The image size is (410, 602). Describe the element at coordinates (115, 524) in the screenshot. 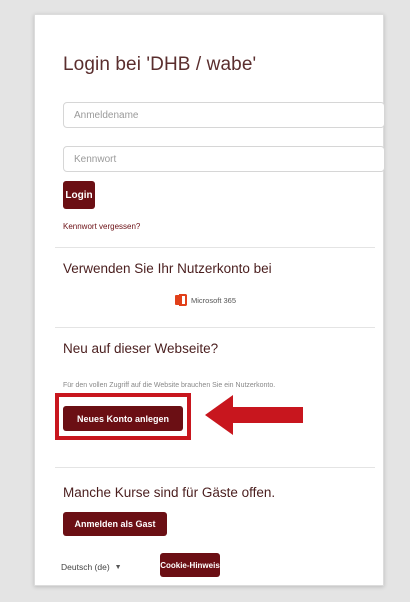

I see `guest-login-button: Anmelden als Gast` at that location.